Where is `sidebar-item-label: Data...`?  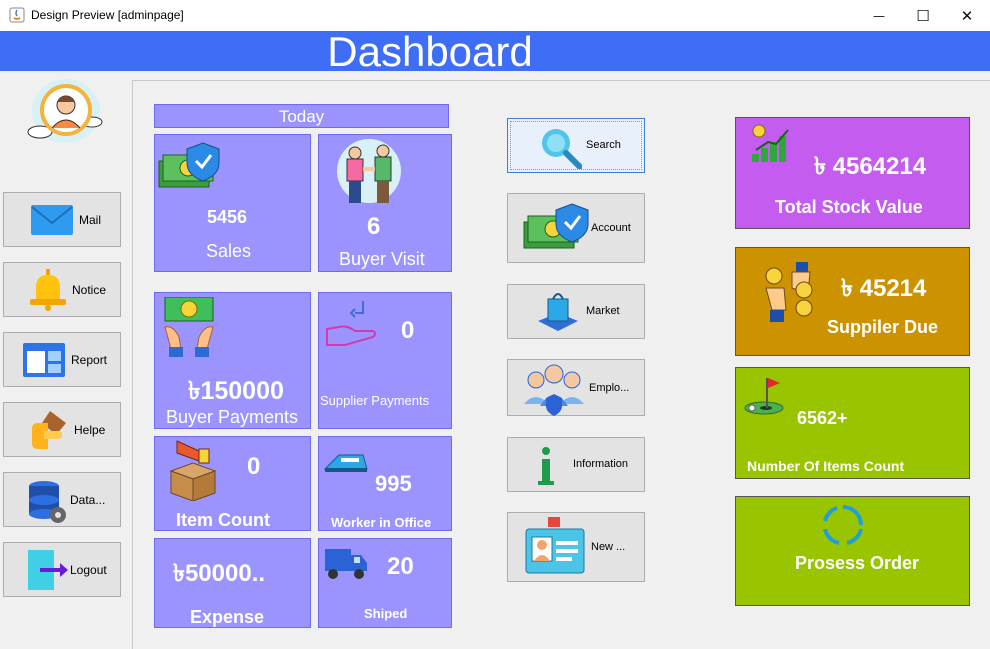 sidebar-item-label: Data... is located at coordinates (88, 500).